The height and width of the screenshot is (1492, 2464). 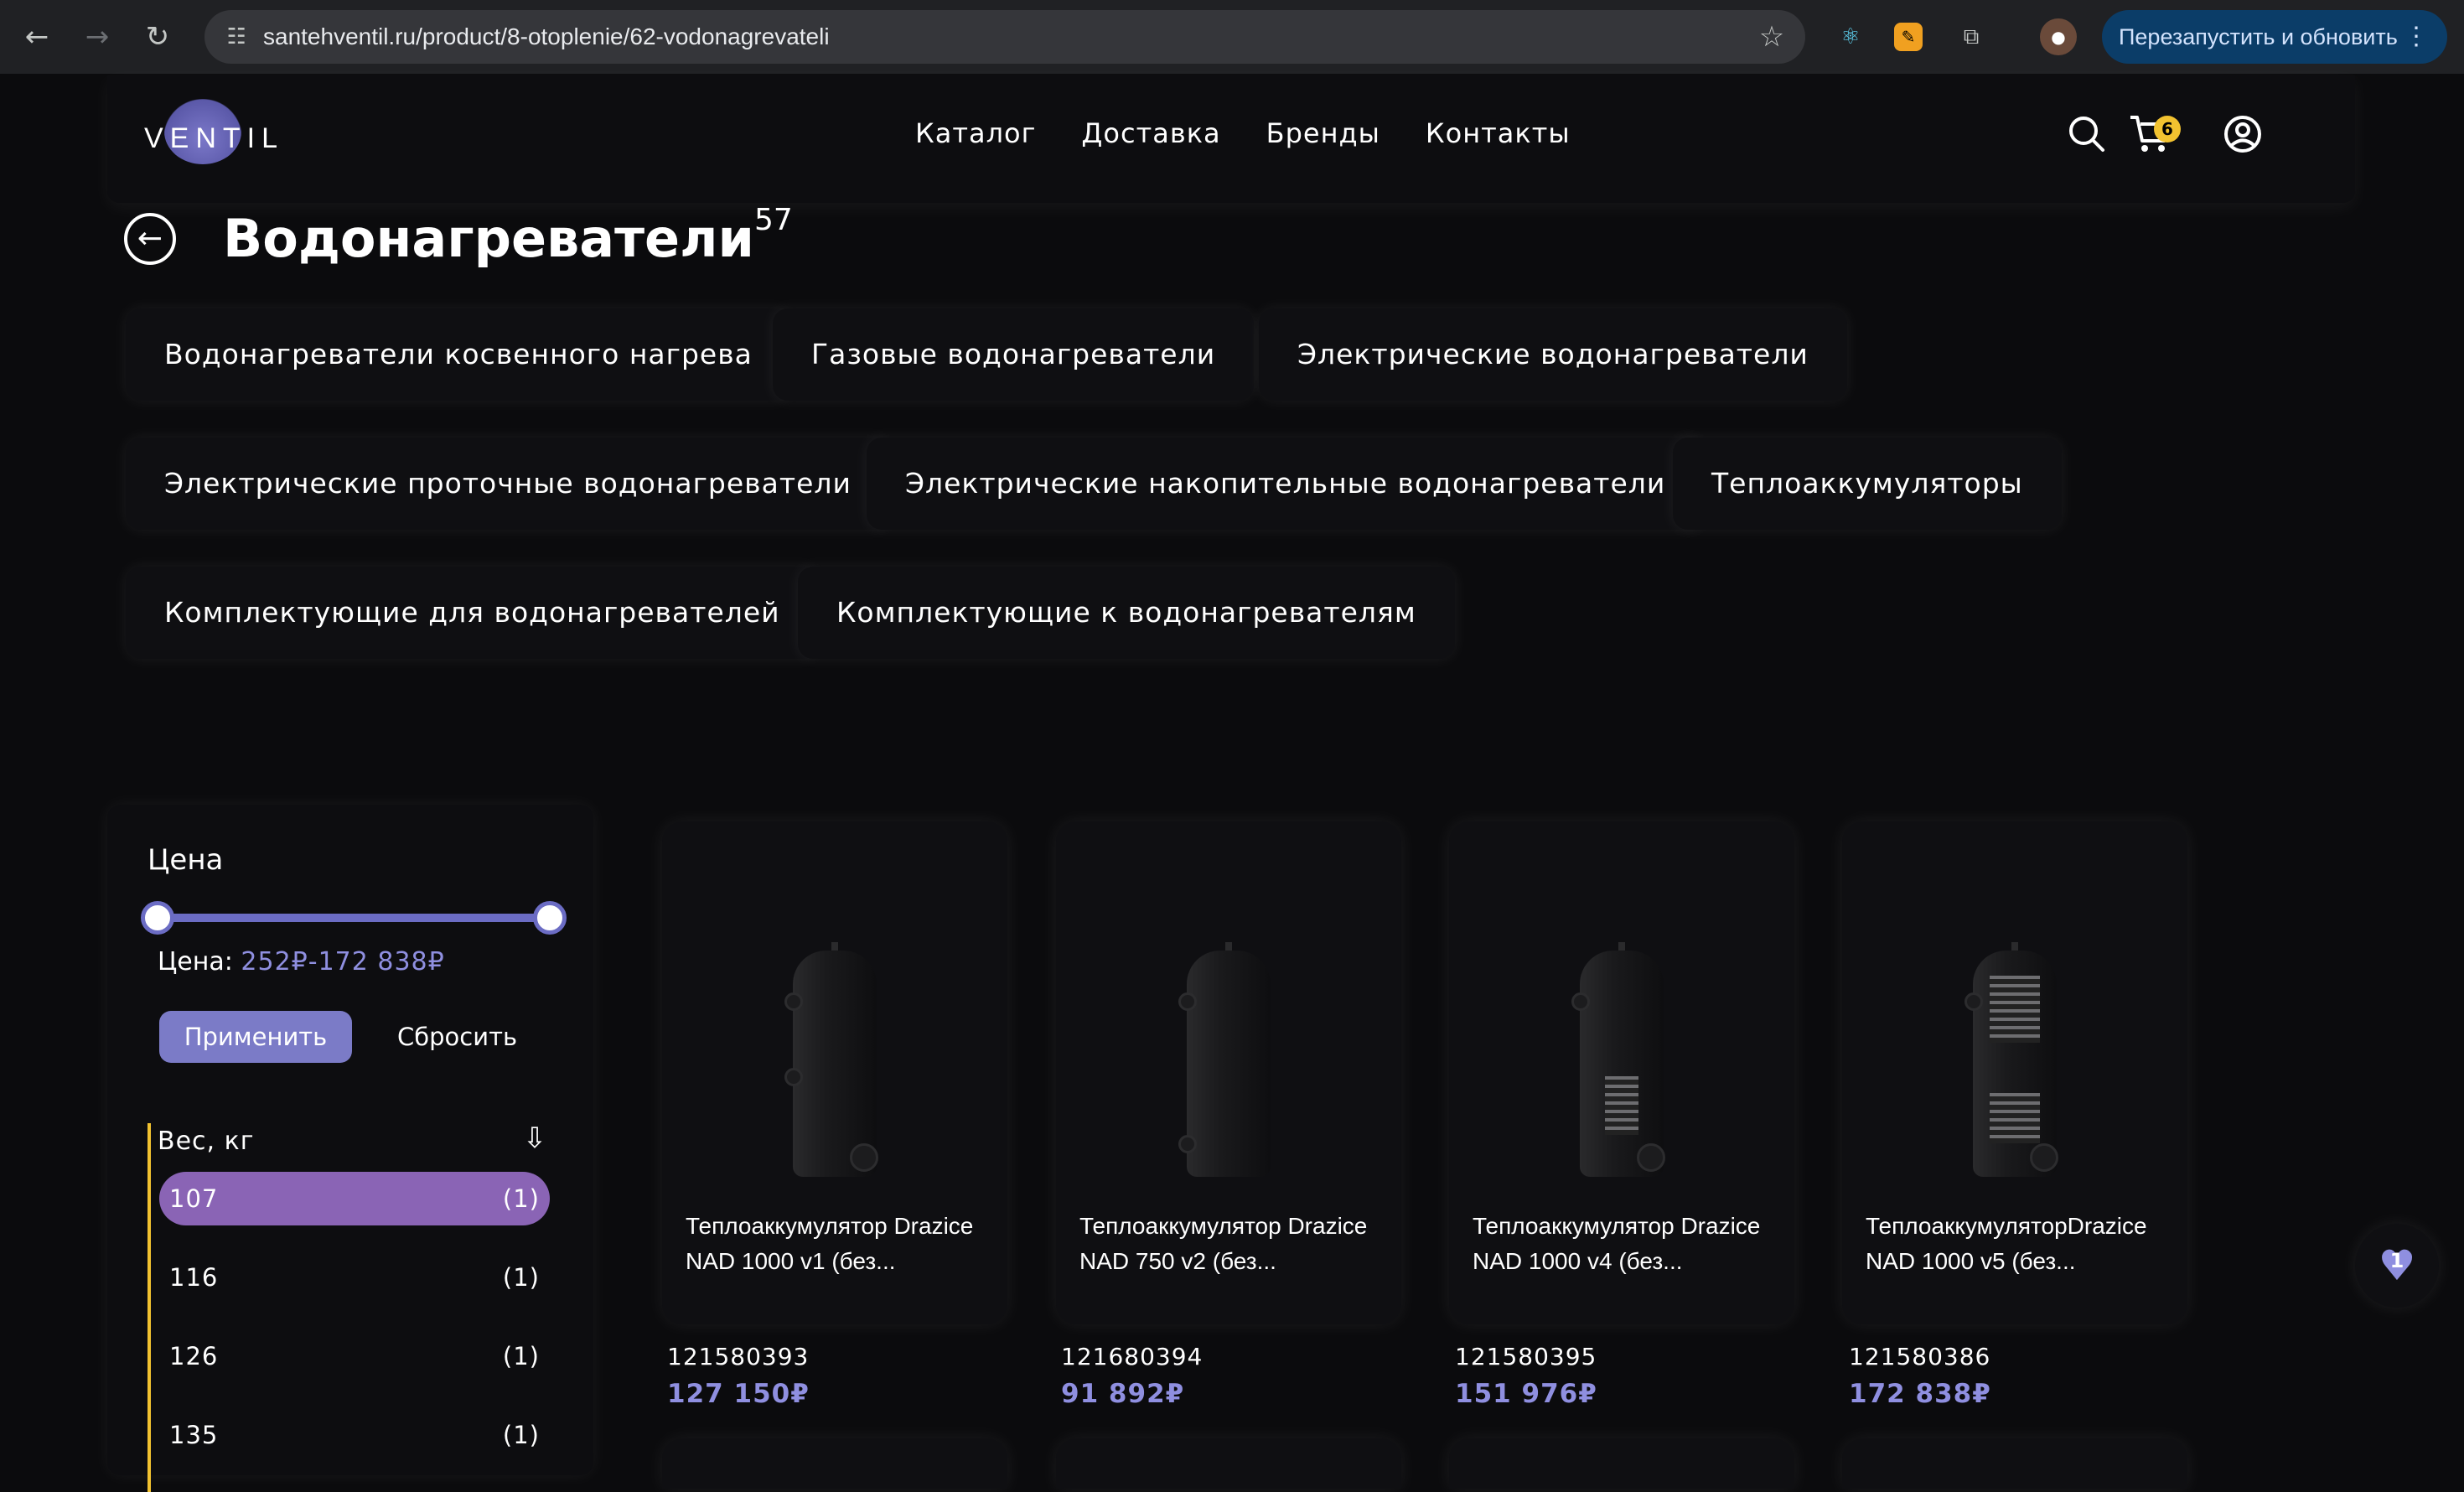 What do you see at coordinates (1971, 36) in the screenshot?
I see `extensions-puzzle-icon: ⧉` at bounding box center [1971, 36].